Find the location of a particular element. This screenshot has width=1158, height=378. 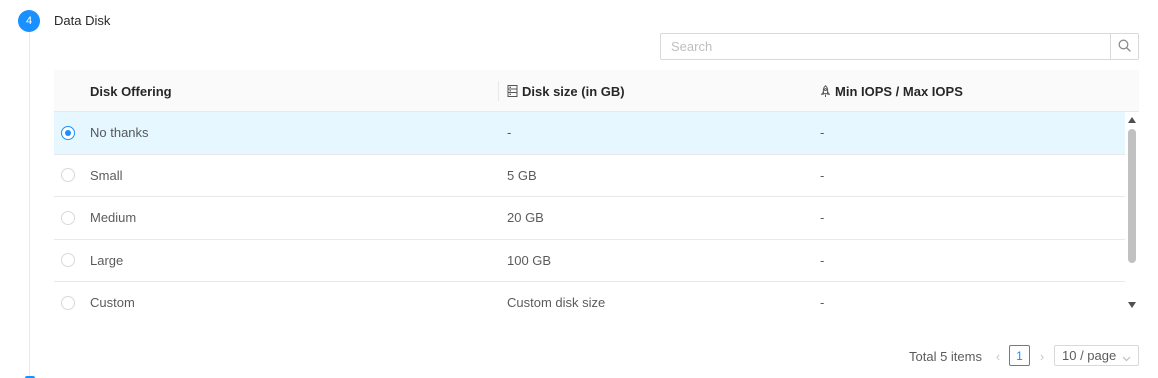

column-header-disk-offering: Disk Offering is located at coordinates (131, 91).